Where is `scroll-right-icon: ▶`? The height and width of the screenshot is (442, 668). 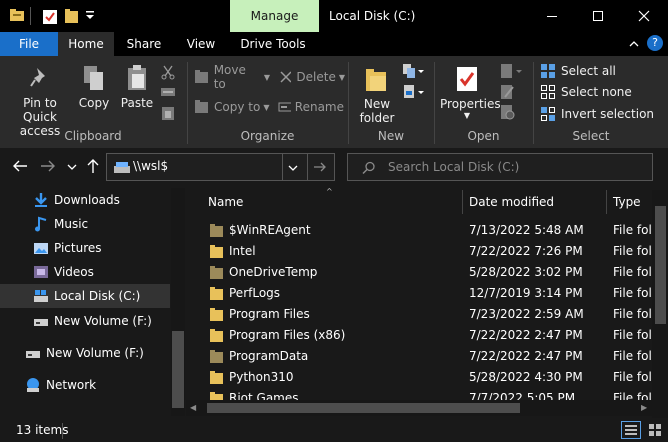
scroll-right-icon: ▶ is located at coordinates (644, 407).